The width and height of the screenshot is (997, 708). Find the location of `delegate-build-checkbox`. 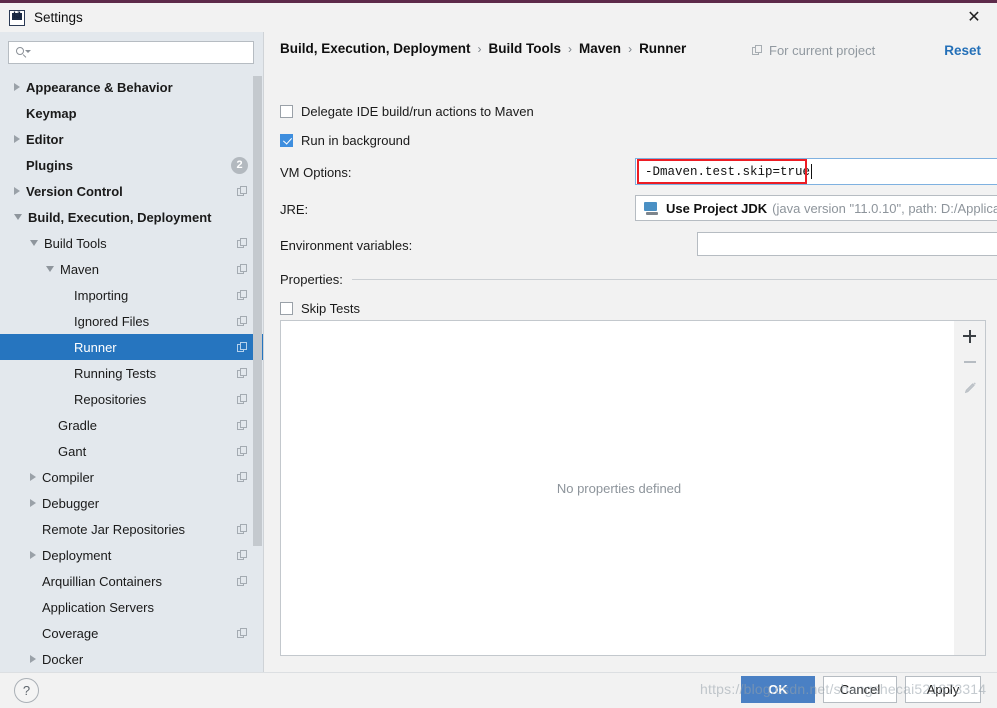

delegate-build-checkbox is located at coordinates (286, 111).